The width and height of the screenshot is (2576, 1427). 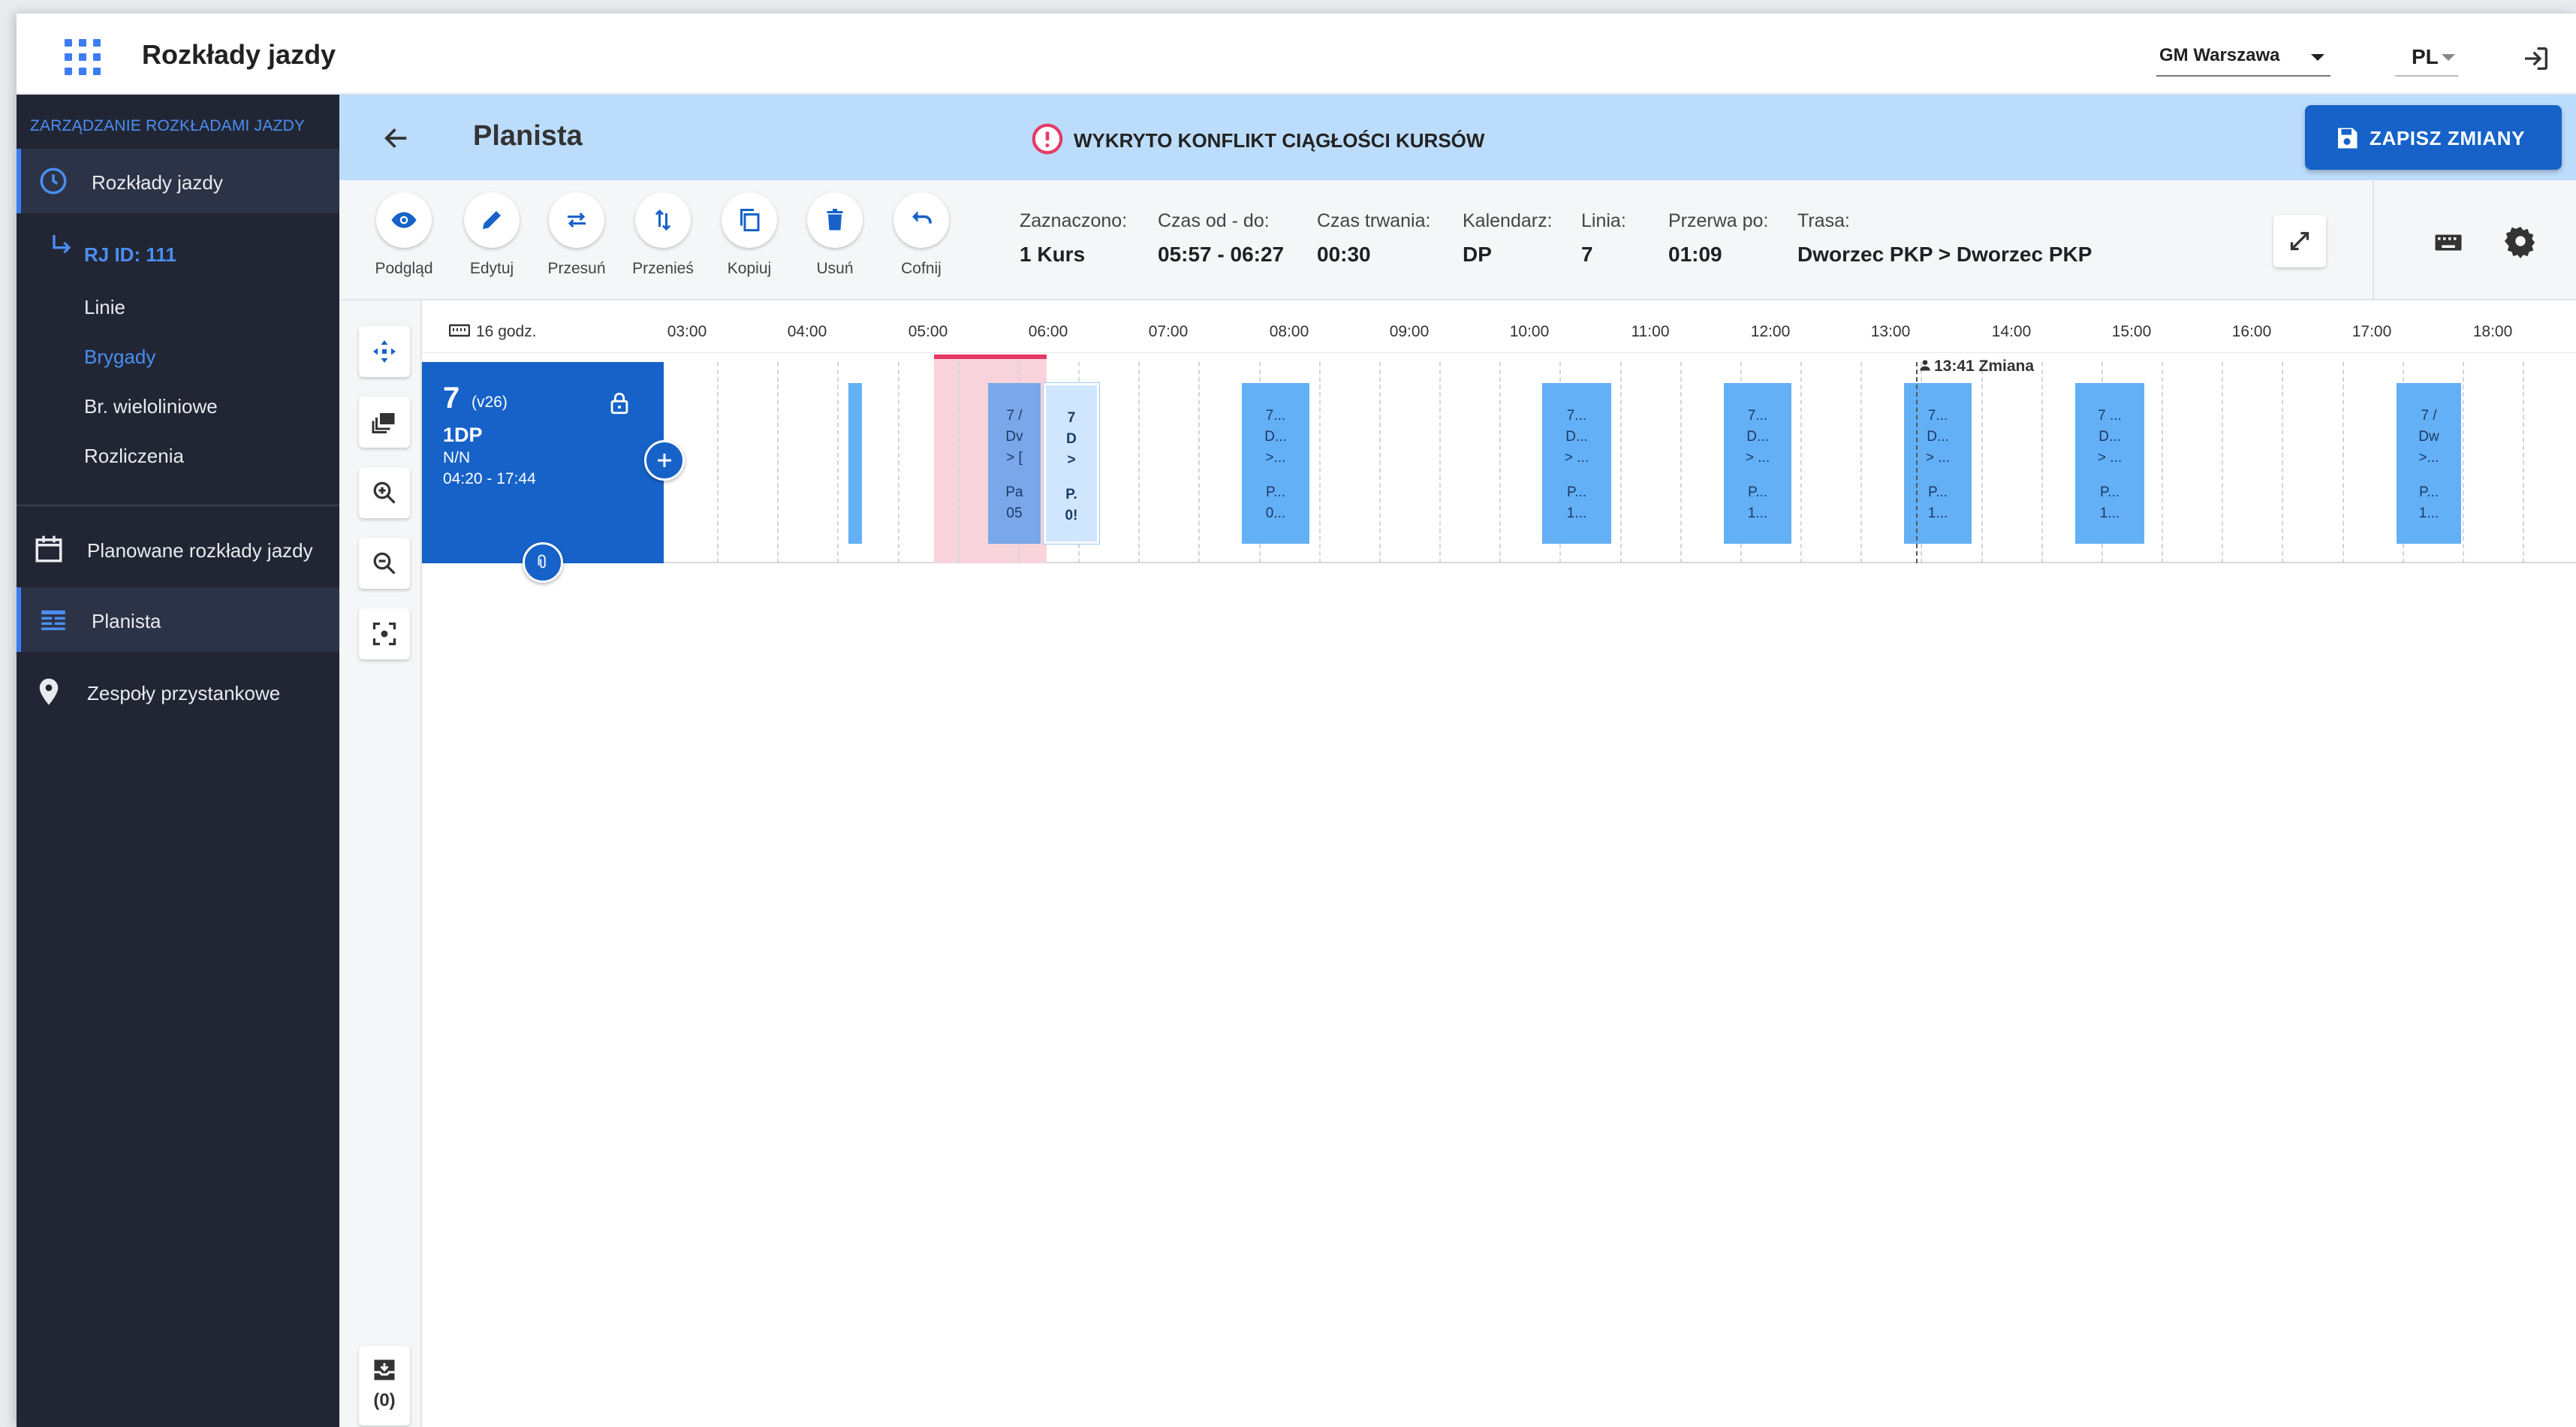 I want to click on course-block, so click(x=855, y=464).